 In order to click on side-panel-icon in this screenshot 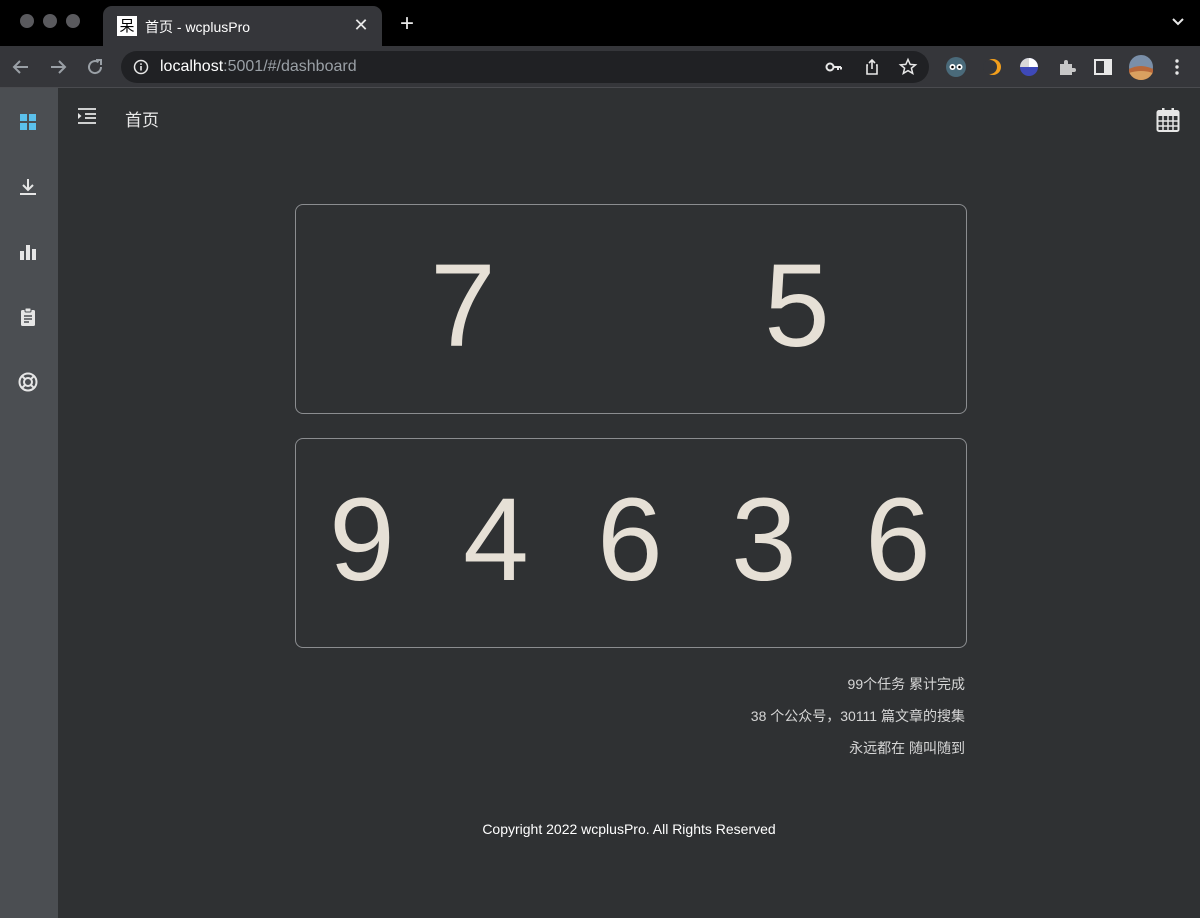, I will do `click(1103, 67)`.